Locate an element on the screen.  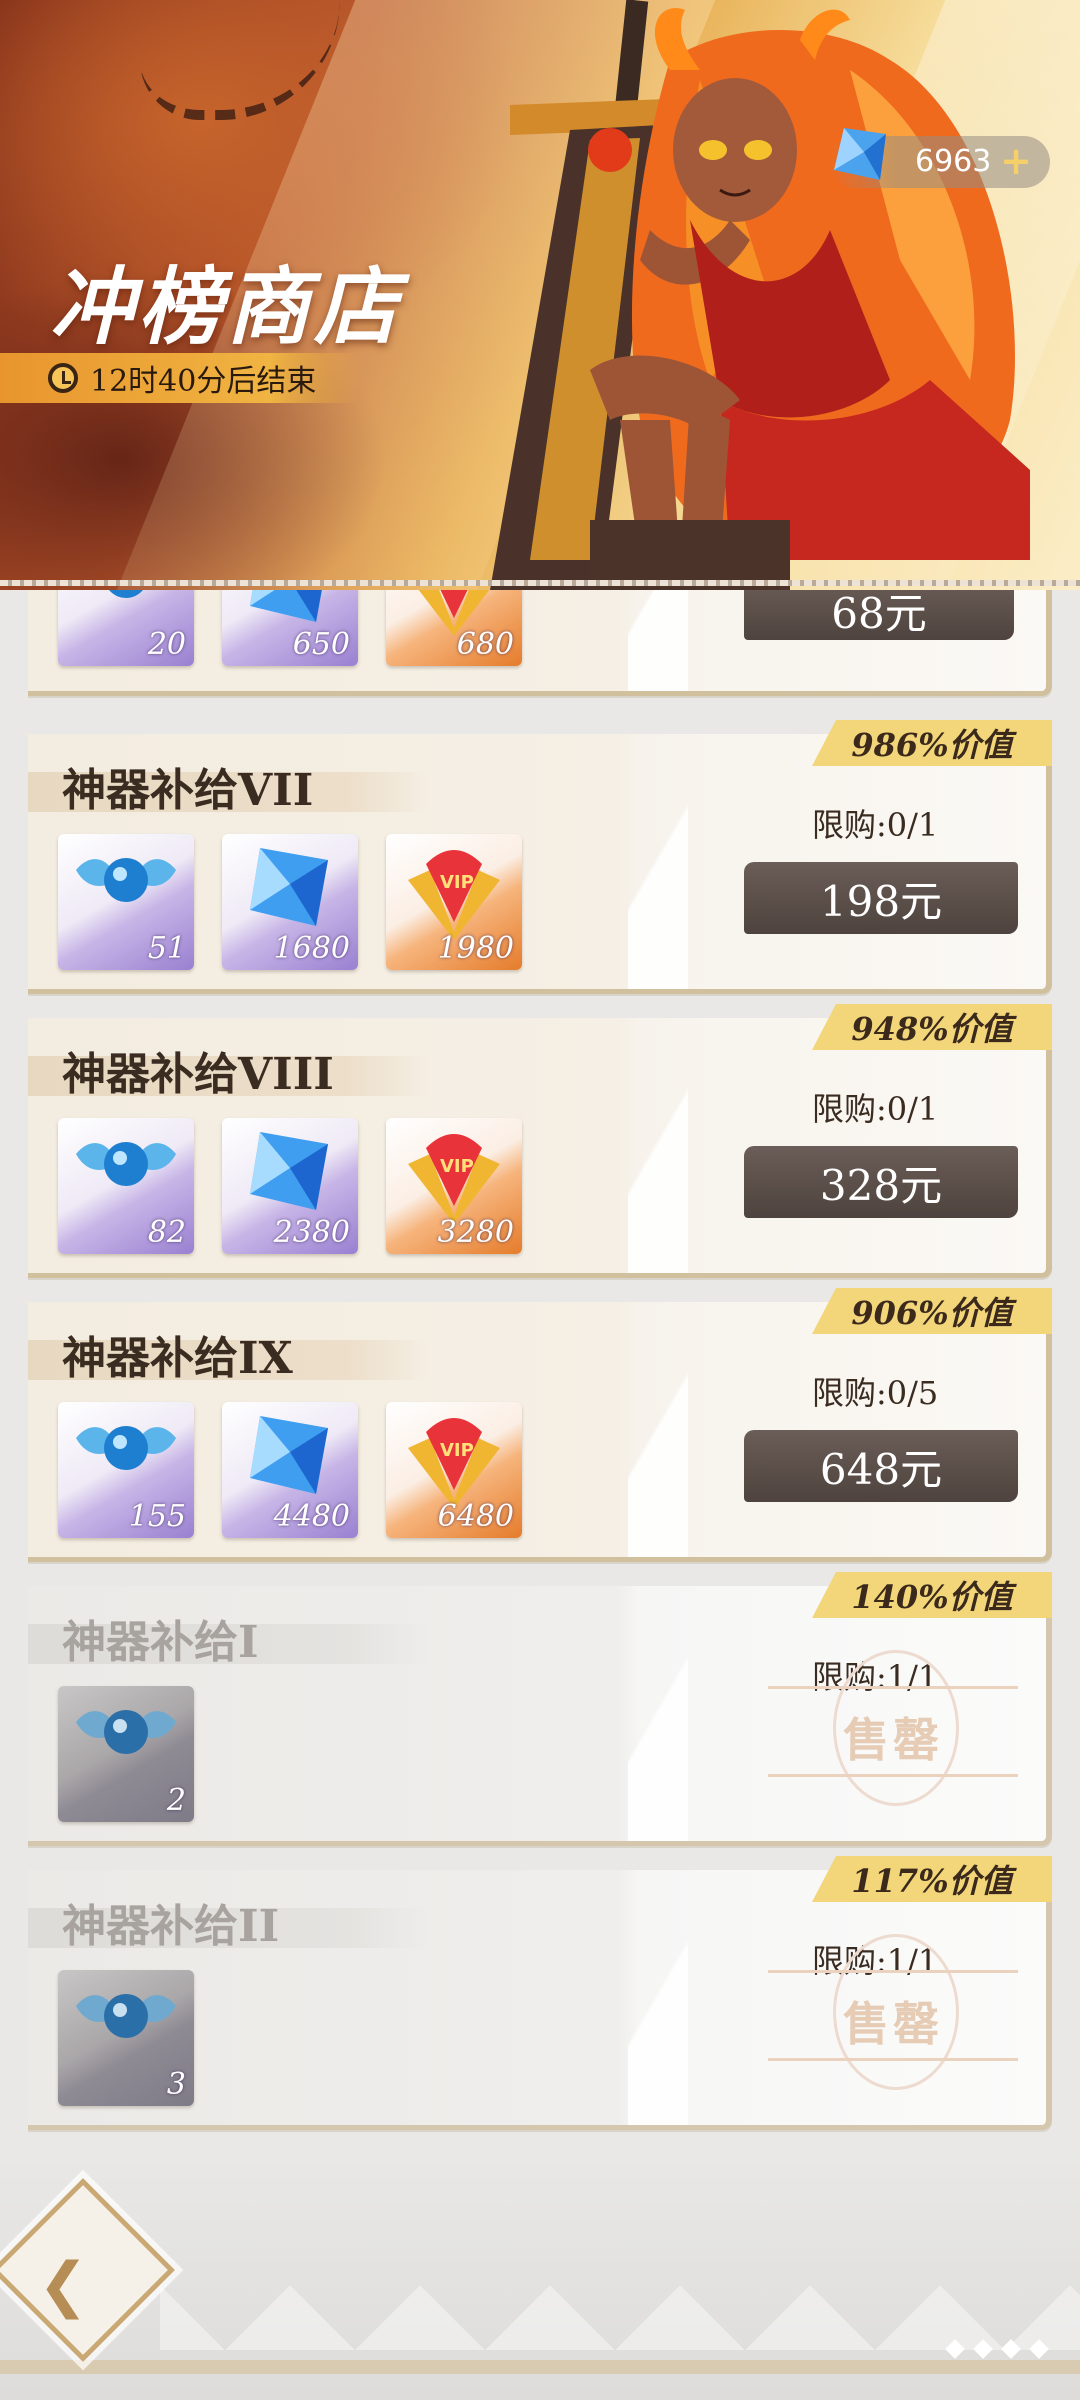
value-badge: 986%价值 is located at coordinates (932, 743).